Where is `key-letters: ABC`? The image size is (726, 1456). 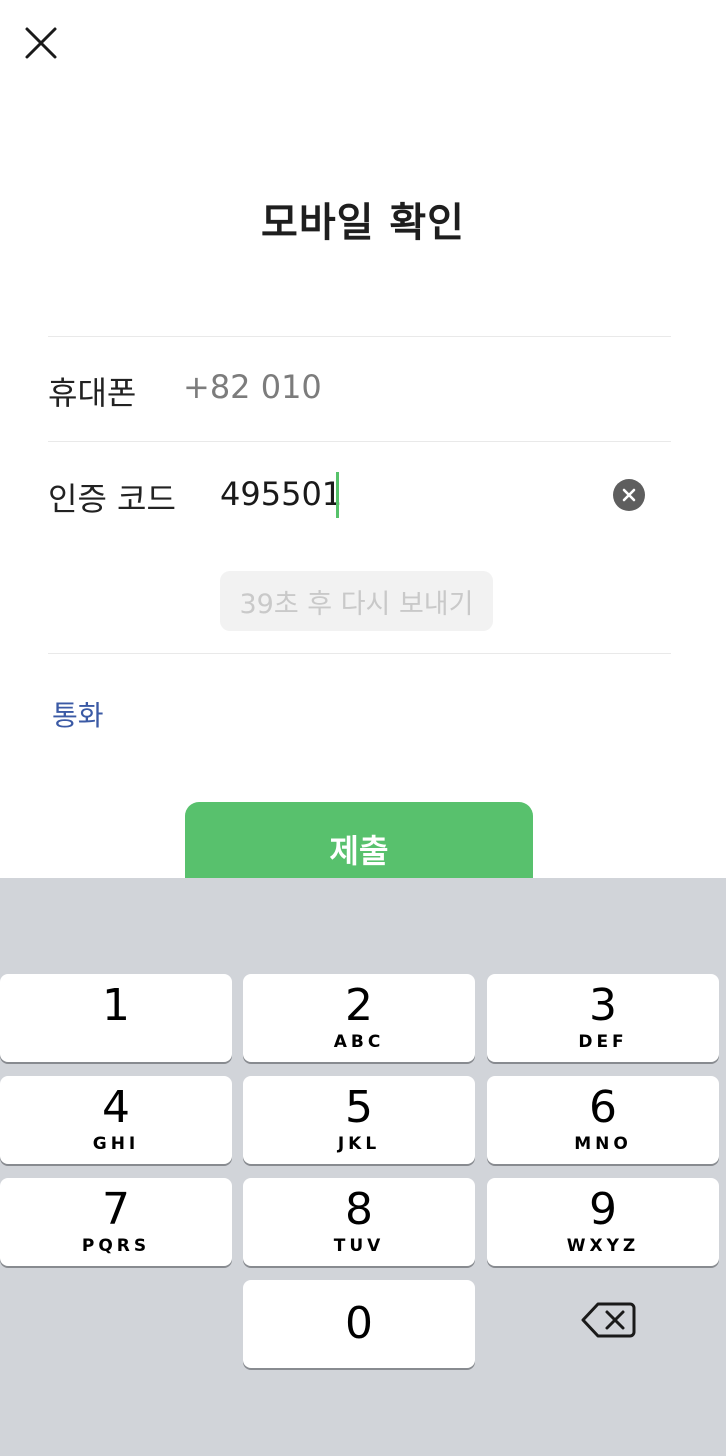 key-letters: ABC is located at coordinates (359, 1042).